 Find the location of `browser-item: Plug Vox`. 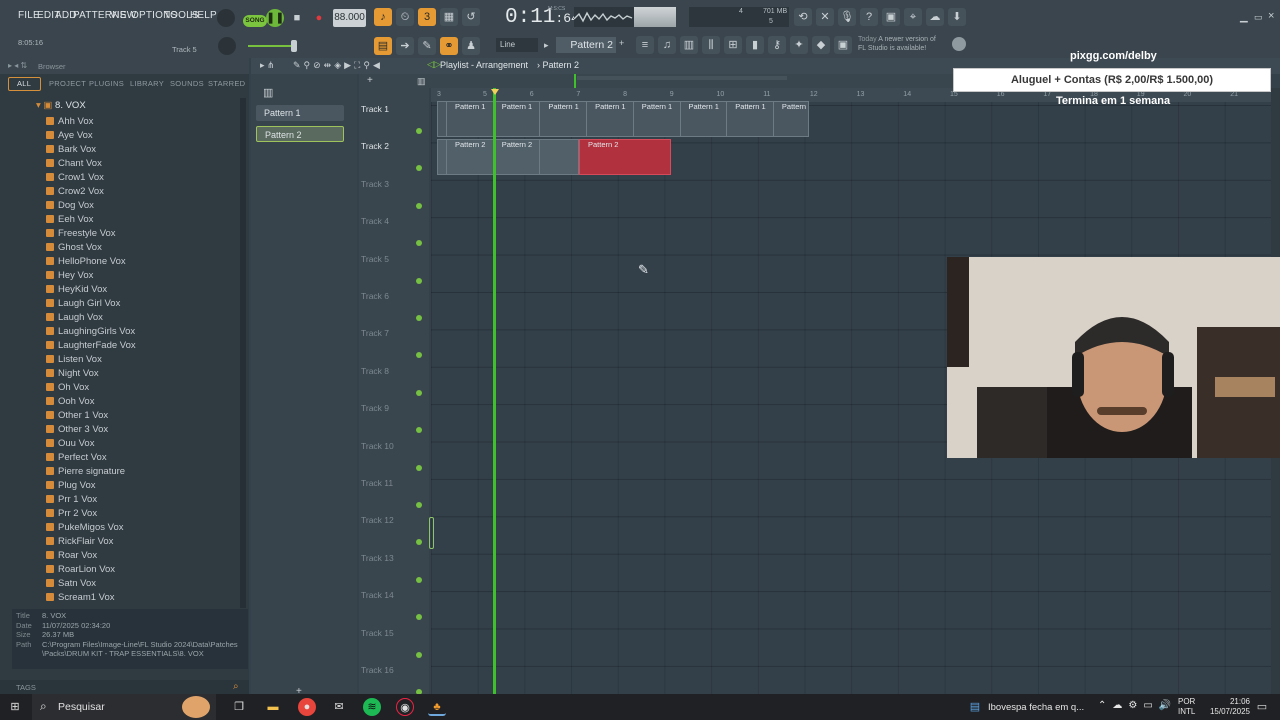

browser-item: Plug Vox is located at coordinates (71, 486).